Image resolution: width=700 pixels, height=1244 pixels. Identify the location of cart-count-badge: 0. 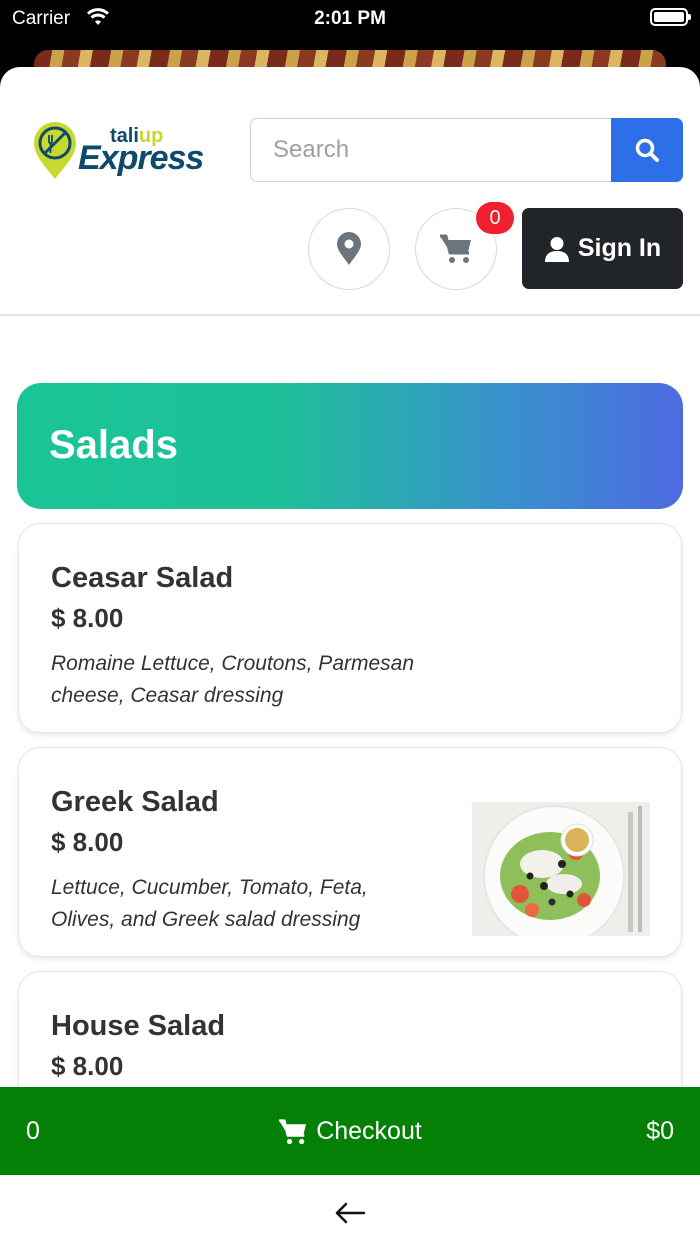
(495, 218).